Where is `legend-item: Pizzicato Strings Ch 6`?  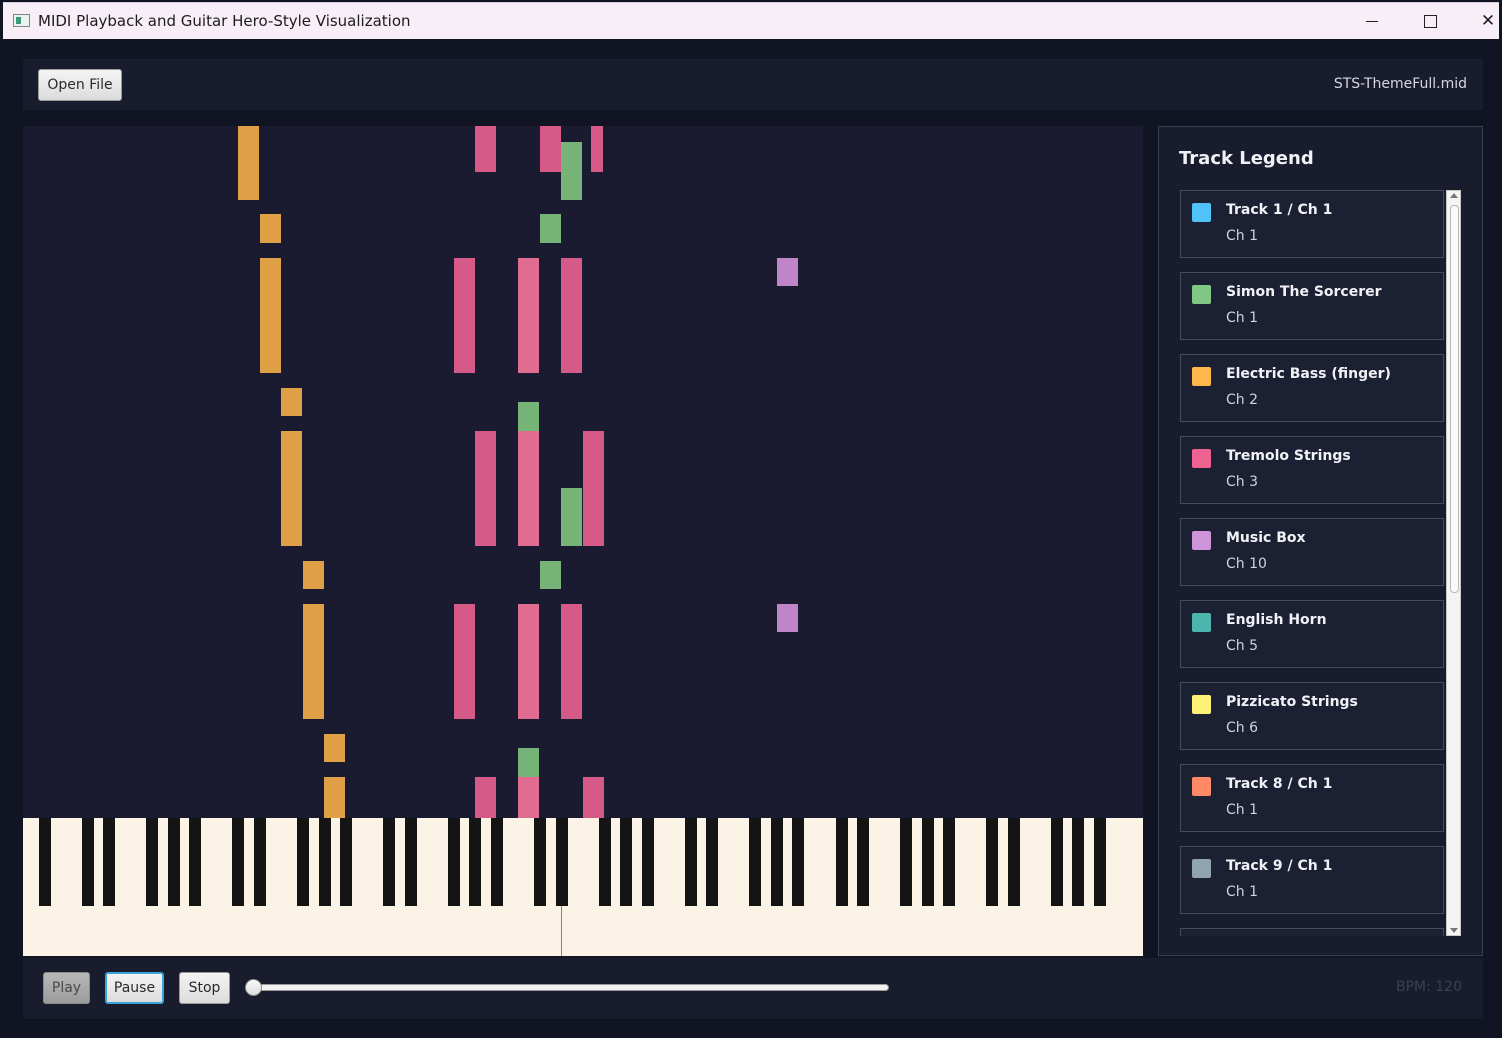 legend-item: Pizzicato Strings Ch 6 is located at coordinates (1312, 716).